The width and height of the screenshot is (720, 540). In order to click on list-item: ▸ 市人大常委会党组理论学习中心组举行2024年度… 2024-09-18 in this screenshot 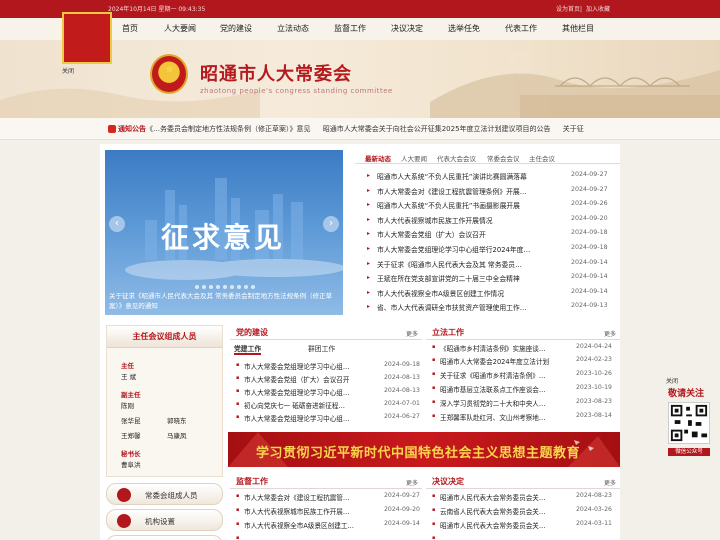, I will do `click(487, 250)`.